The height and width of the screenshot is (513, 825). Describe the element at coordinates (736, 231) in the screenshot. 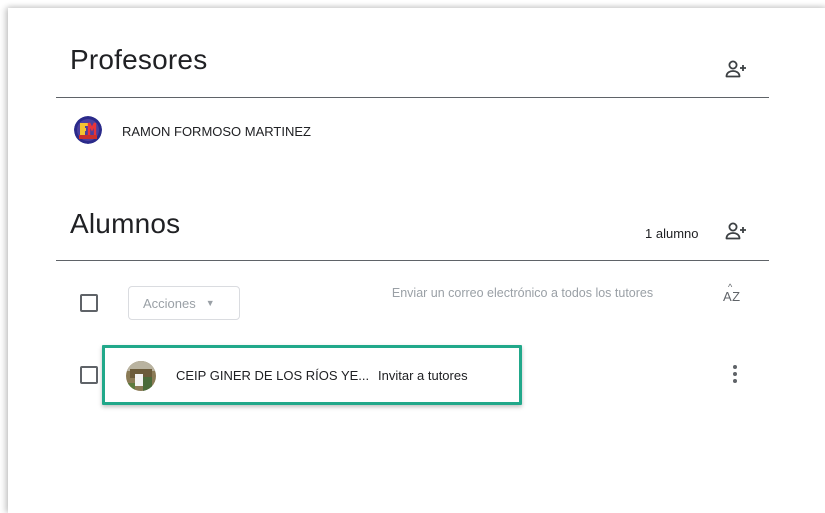

I see `add-student-icon` at that location.